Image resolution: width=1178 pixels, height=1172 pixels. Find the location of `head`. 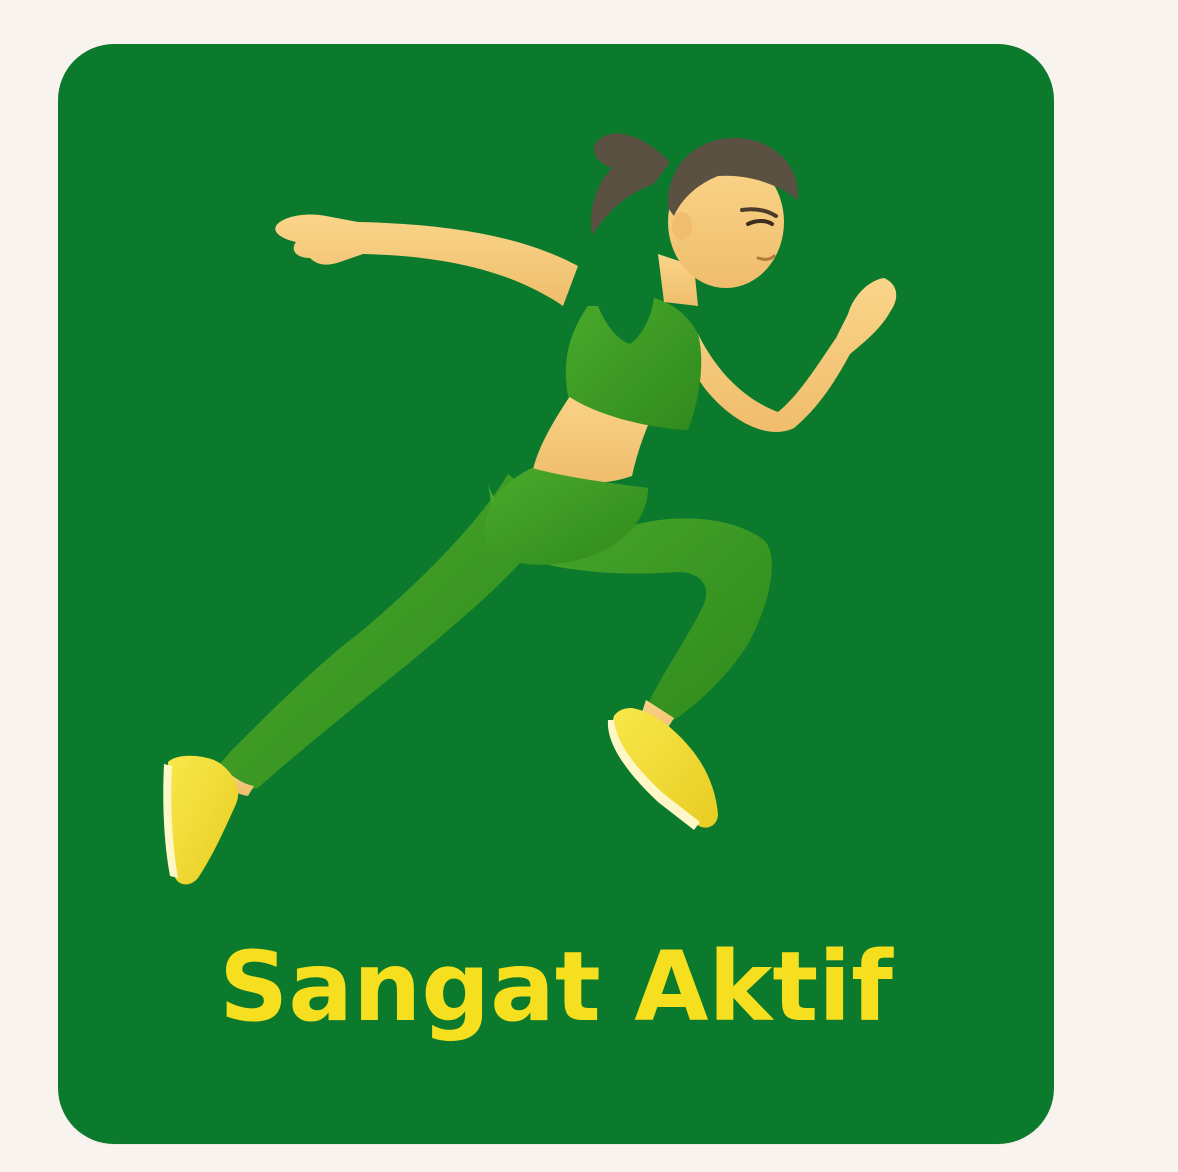

head is located at coordinates (694, 210).